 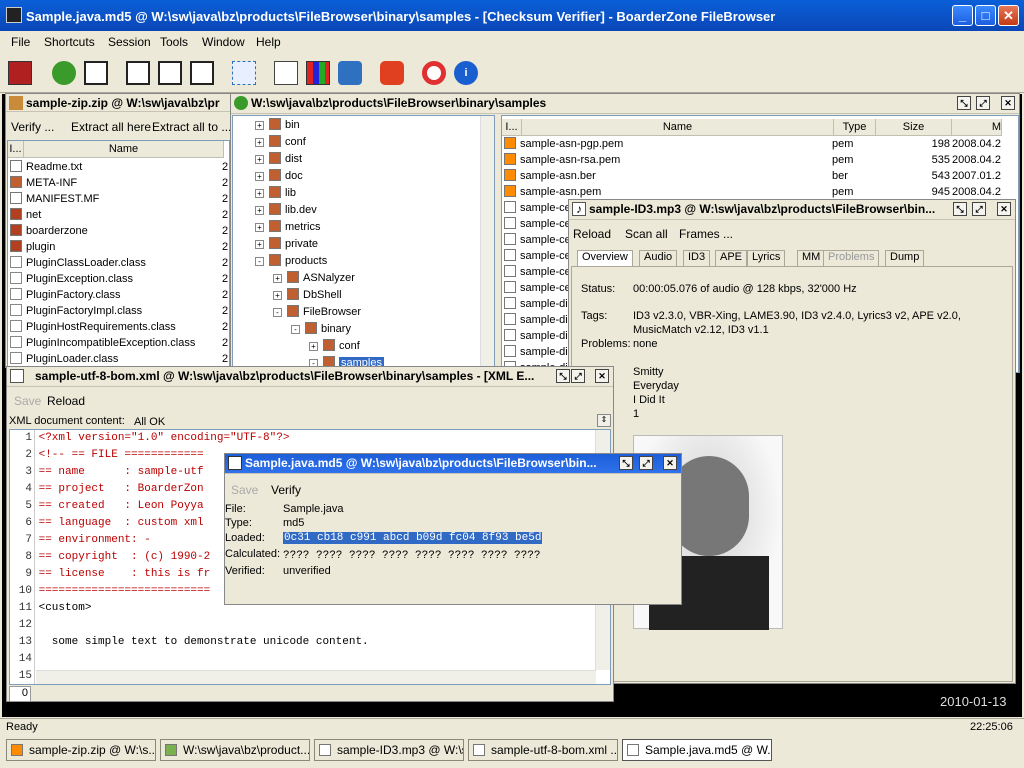 I want to click on tree-scrollbar, so click(x=487, y=244).